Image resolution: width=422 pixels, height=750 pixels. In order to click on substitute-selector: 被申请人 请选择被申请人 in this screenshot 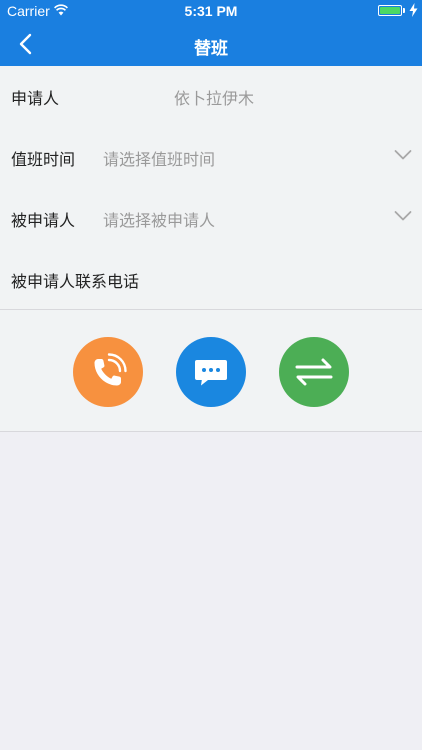, I will do `click(211, 218)`.